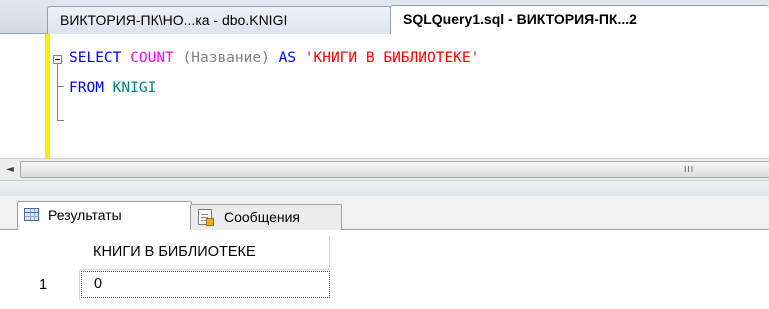 The height and width of the screenshot is (309, 769). Describe the element at coordinates (187, 58) in the screenshot. I see `paren-open: (` at that location.